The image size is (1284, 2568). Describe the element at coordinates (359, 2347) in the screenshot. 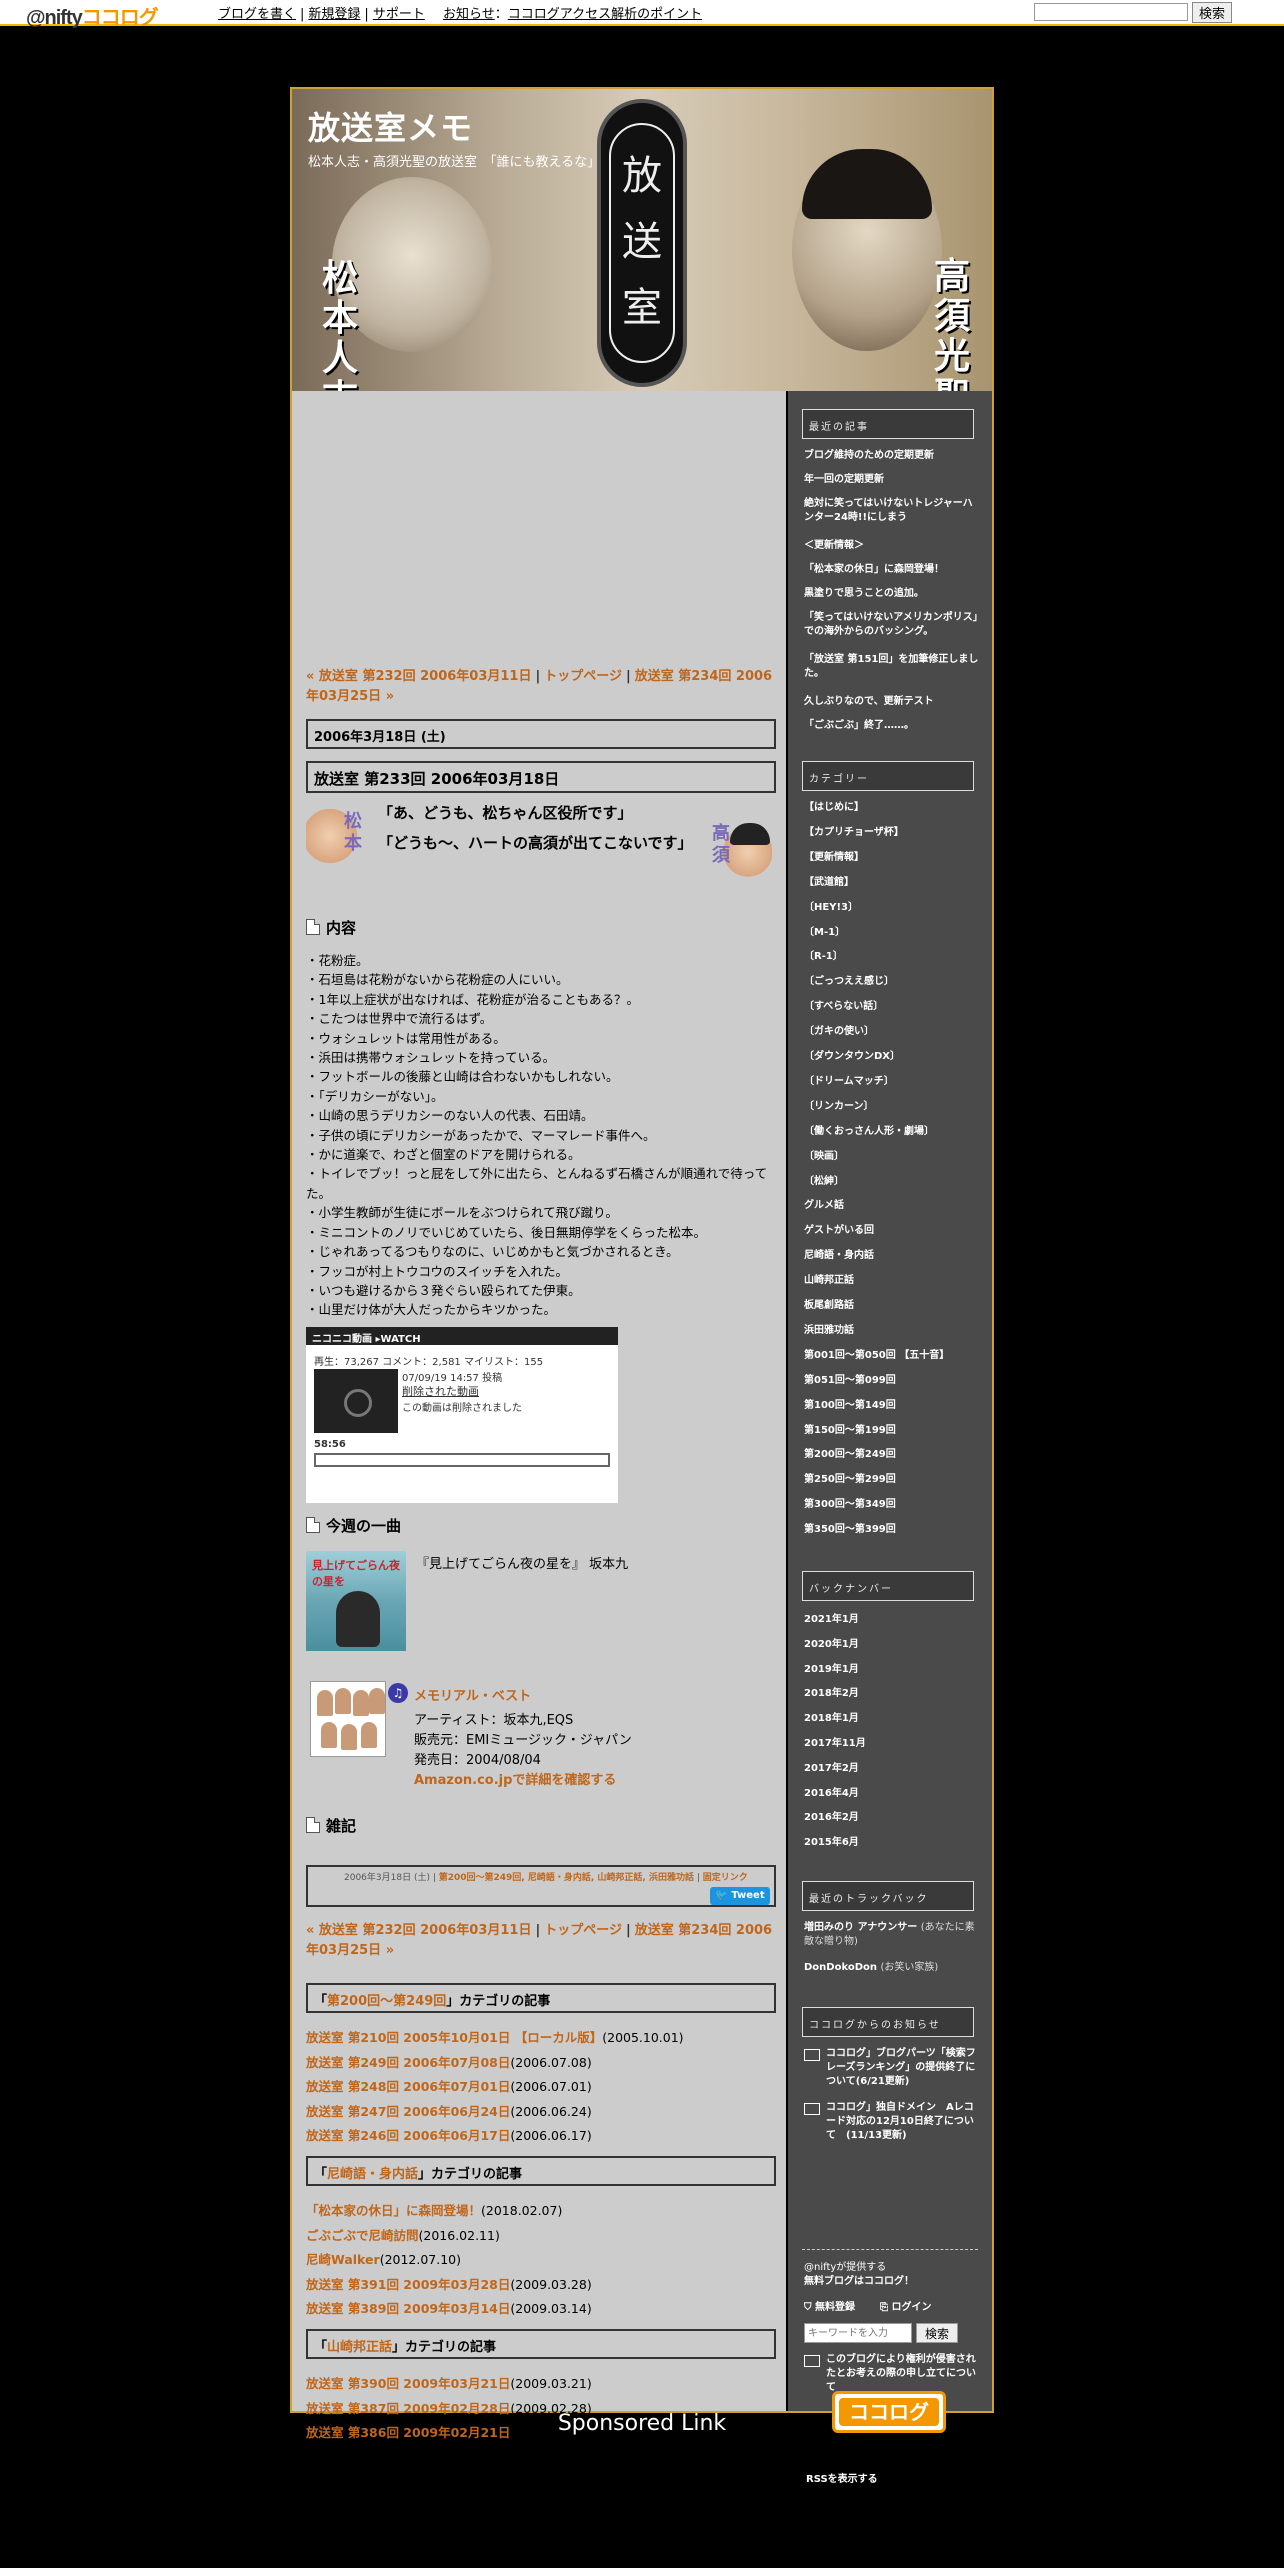

I see `category-link: 山崎邦正話` at that location.